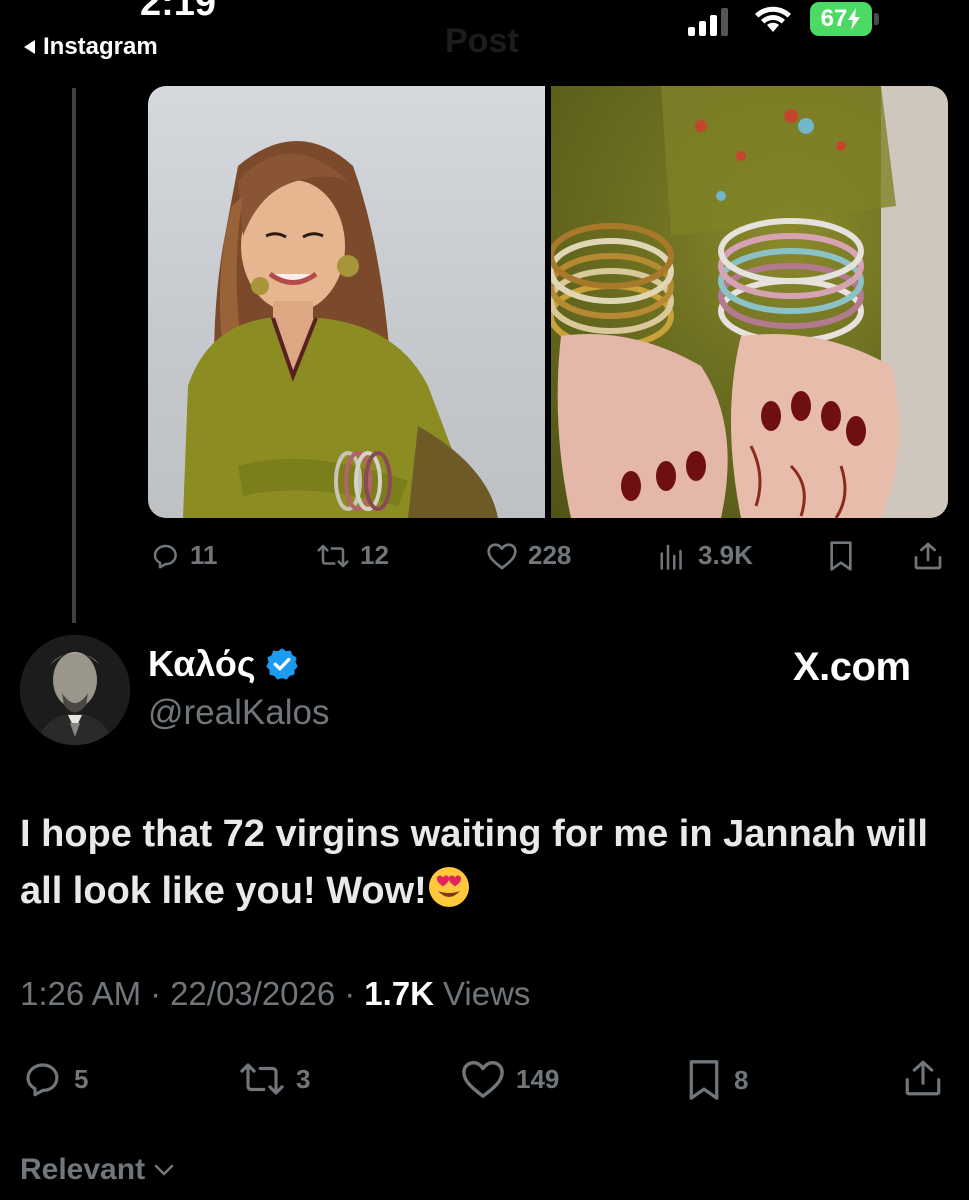  I want to click on thread-connector-line, so click(74, 355).